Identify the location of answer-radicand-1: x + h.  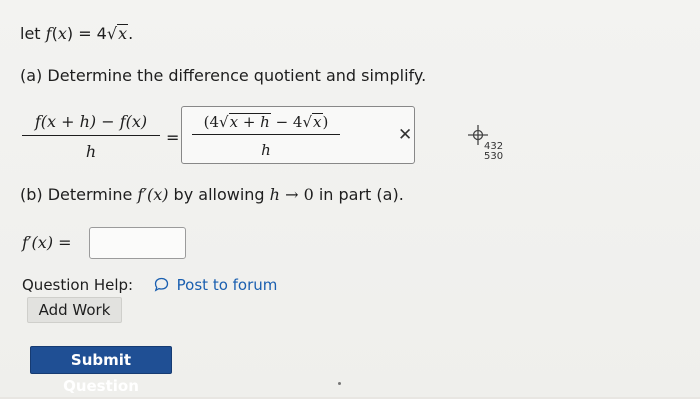
(249, 122).